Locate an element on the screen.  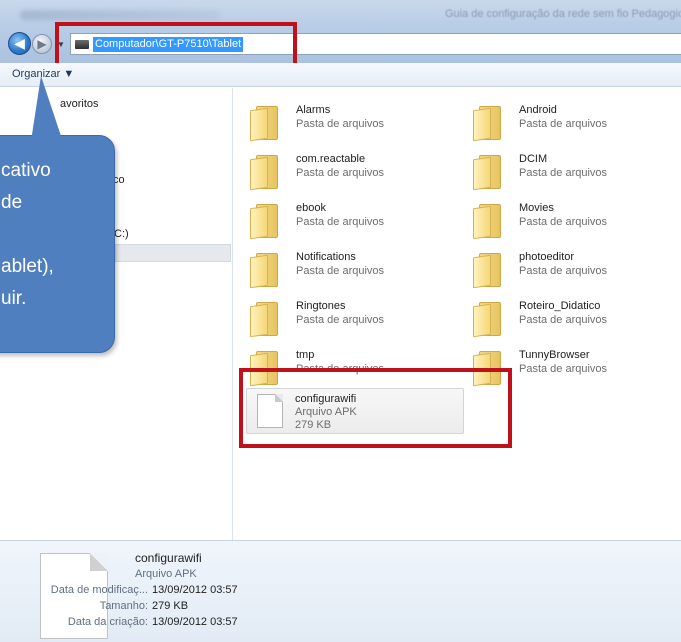
folder-item: Notifications Pasta de arquivos is located at coordinates (344, 269).